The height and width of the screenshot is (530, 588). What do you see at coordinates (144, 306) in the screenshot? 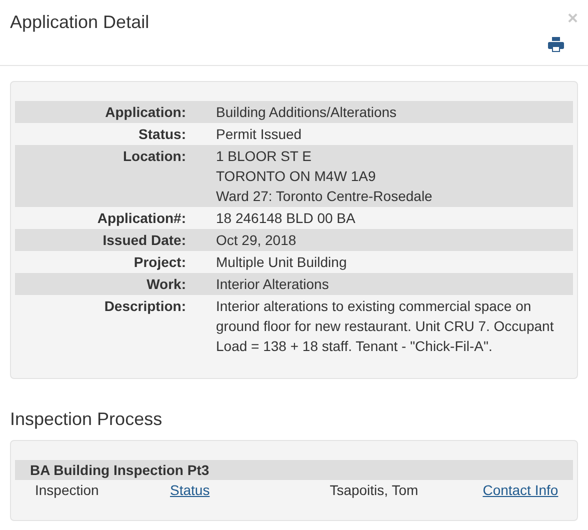
I see `field-label: Description:` at bounding box center [144, 306].